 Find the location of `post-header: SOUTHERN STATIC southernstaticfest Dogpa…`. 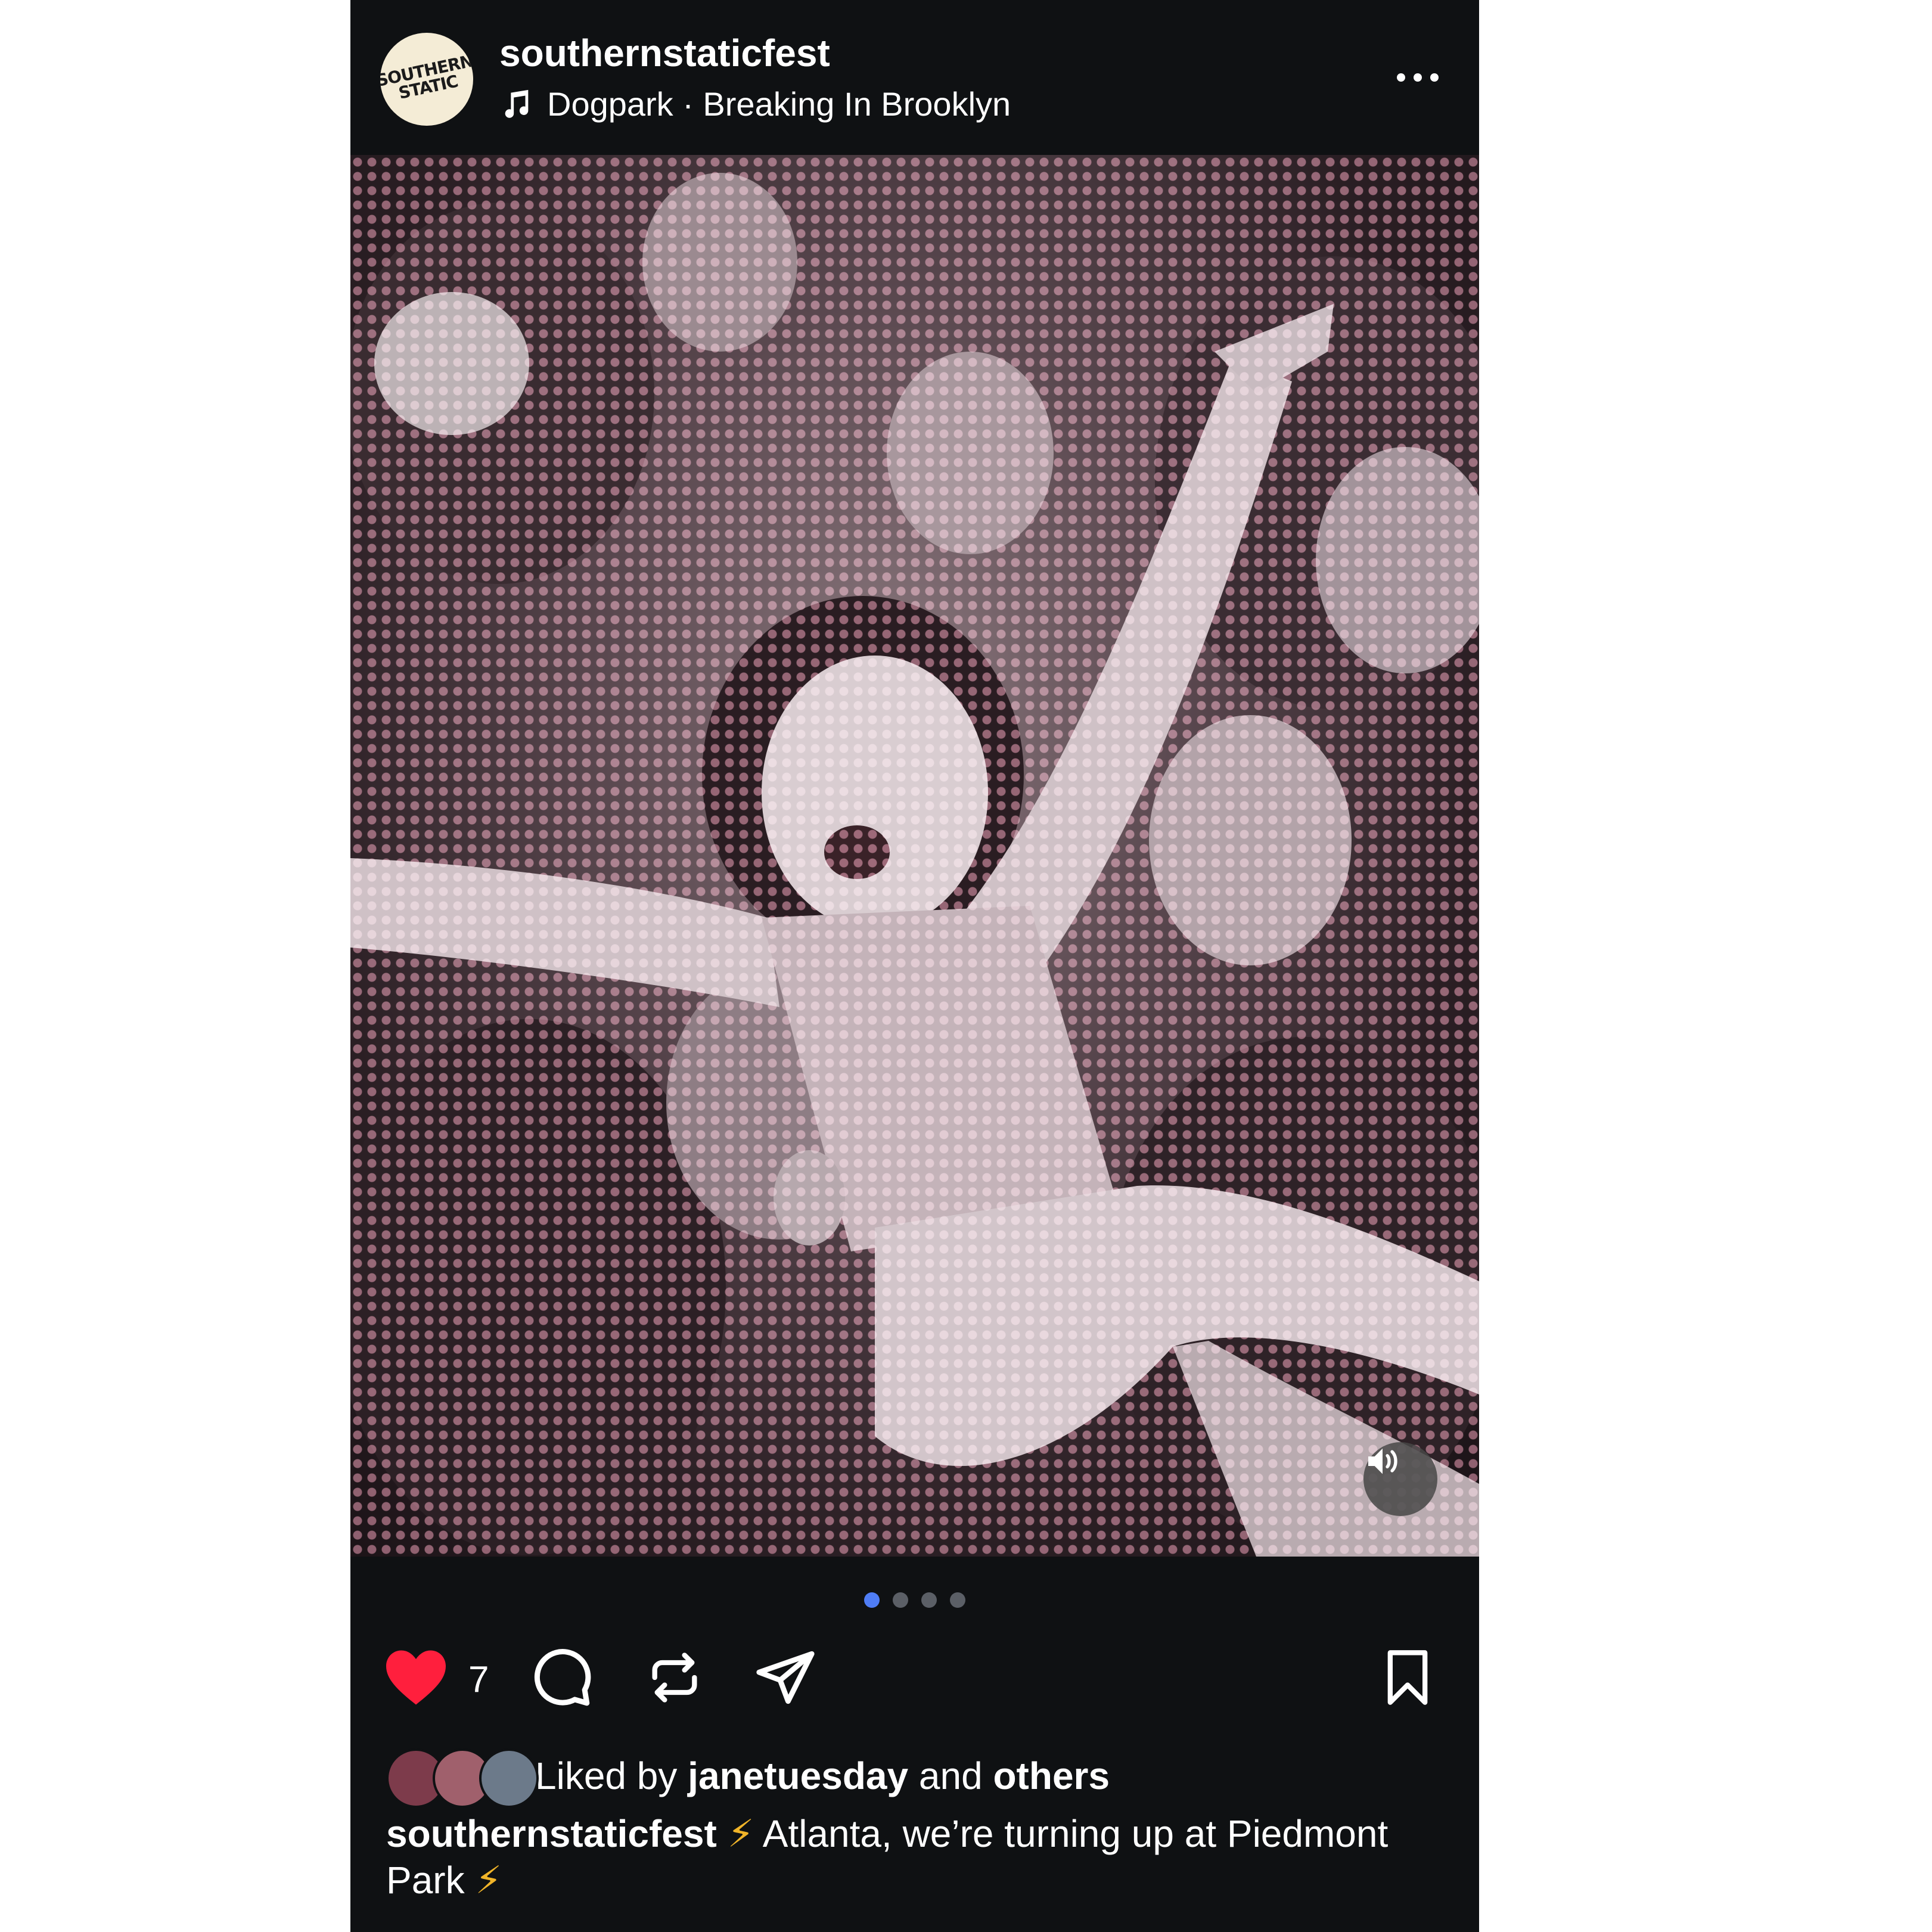

post-header: SOUTHERN STATIC southernstaticfest Dogpa… is located at coordinates (915, 78).